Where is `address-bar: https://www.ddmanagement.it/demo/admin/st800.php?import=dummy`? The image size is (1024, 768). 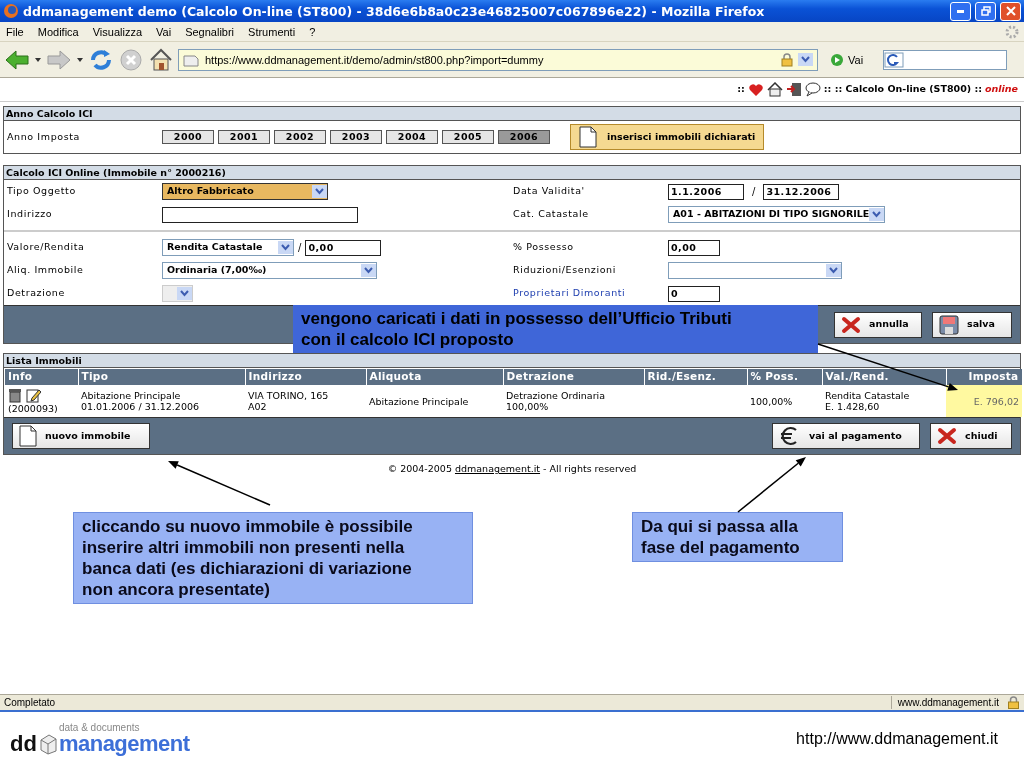 address-bar: https://www.ddmanagement.it/demo/admin/st800.php?import=dummy is located at coordinates (498, 59).